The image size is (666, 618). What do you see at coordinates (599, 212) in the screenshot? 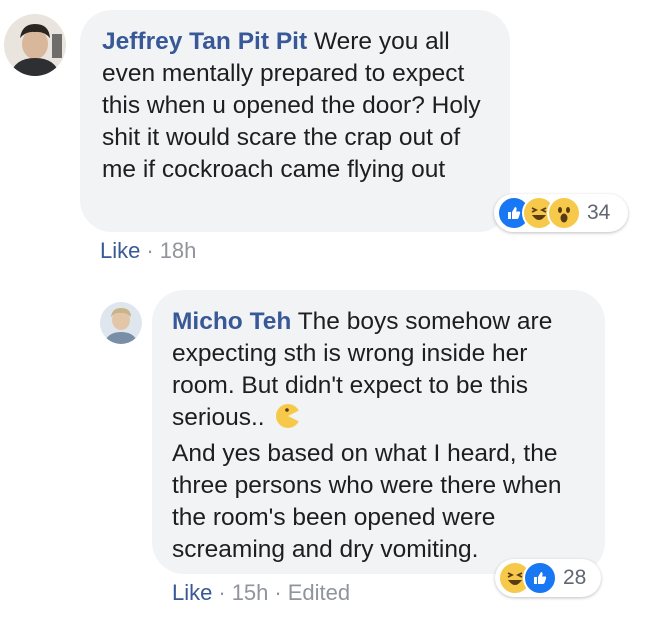
I see `reaction-count: 34` at bounding box center [599, 212].